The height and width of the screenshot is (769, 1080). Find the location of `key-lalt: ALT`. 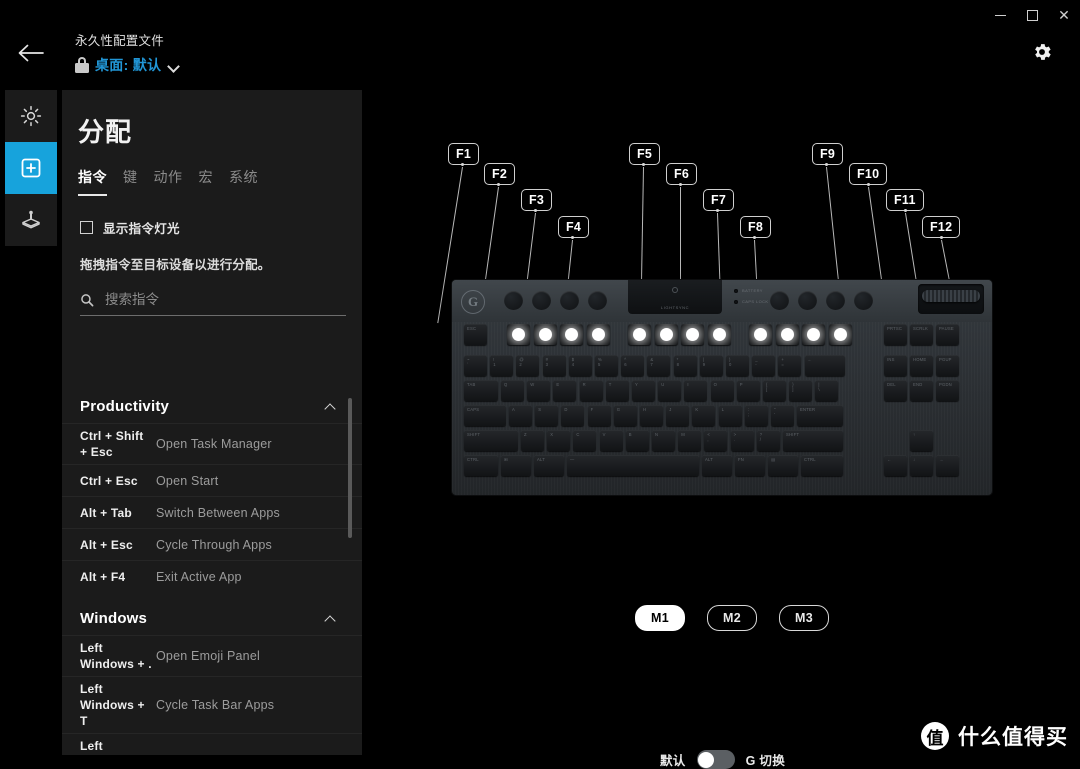

key-lalt: ALT is located at coordinates (549, 465).